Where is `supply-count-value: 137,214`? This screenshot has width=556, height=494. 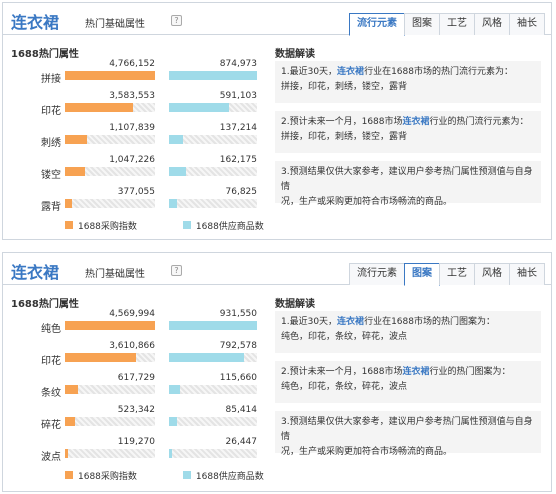
supply-count-value: 137,214 is located at coordinates (238, 128).